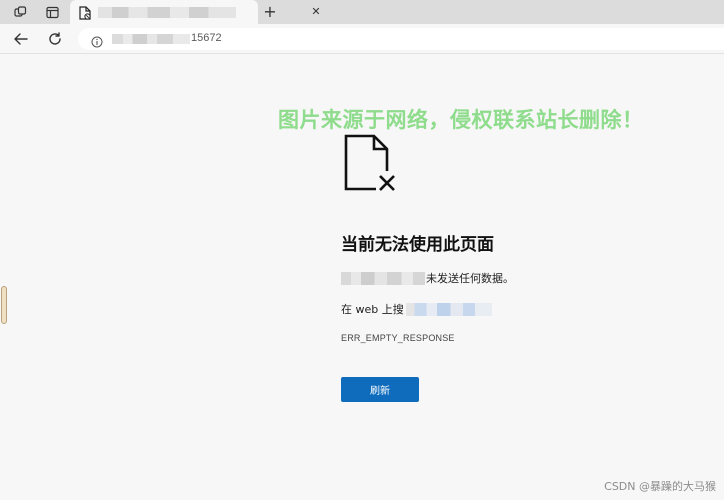  Describe the element at coordinates (97, 42) in the screenshot. I see `info-icon` at that location.